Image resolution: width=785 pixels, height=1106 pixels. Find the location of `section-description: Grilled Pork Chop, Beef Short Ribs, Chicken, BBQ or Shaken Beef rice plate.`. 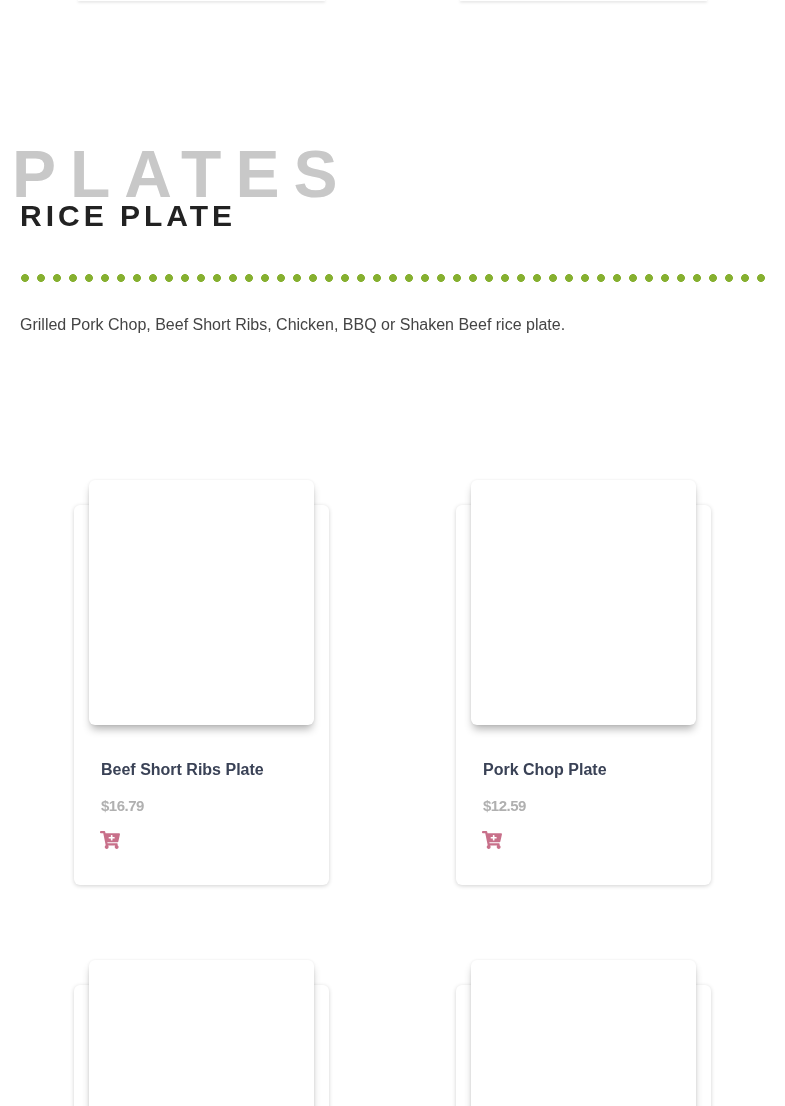

section-description: Grilled Pork Chop, Beef Short Ribs, Chicken, BBQ or Shaken Beef rice plate. is located at coordinates (293, 325).